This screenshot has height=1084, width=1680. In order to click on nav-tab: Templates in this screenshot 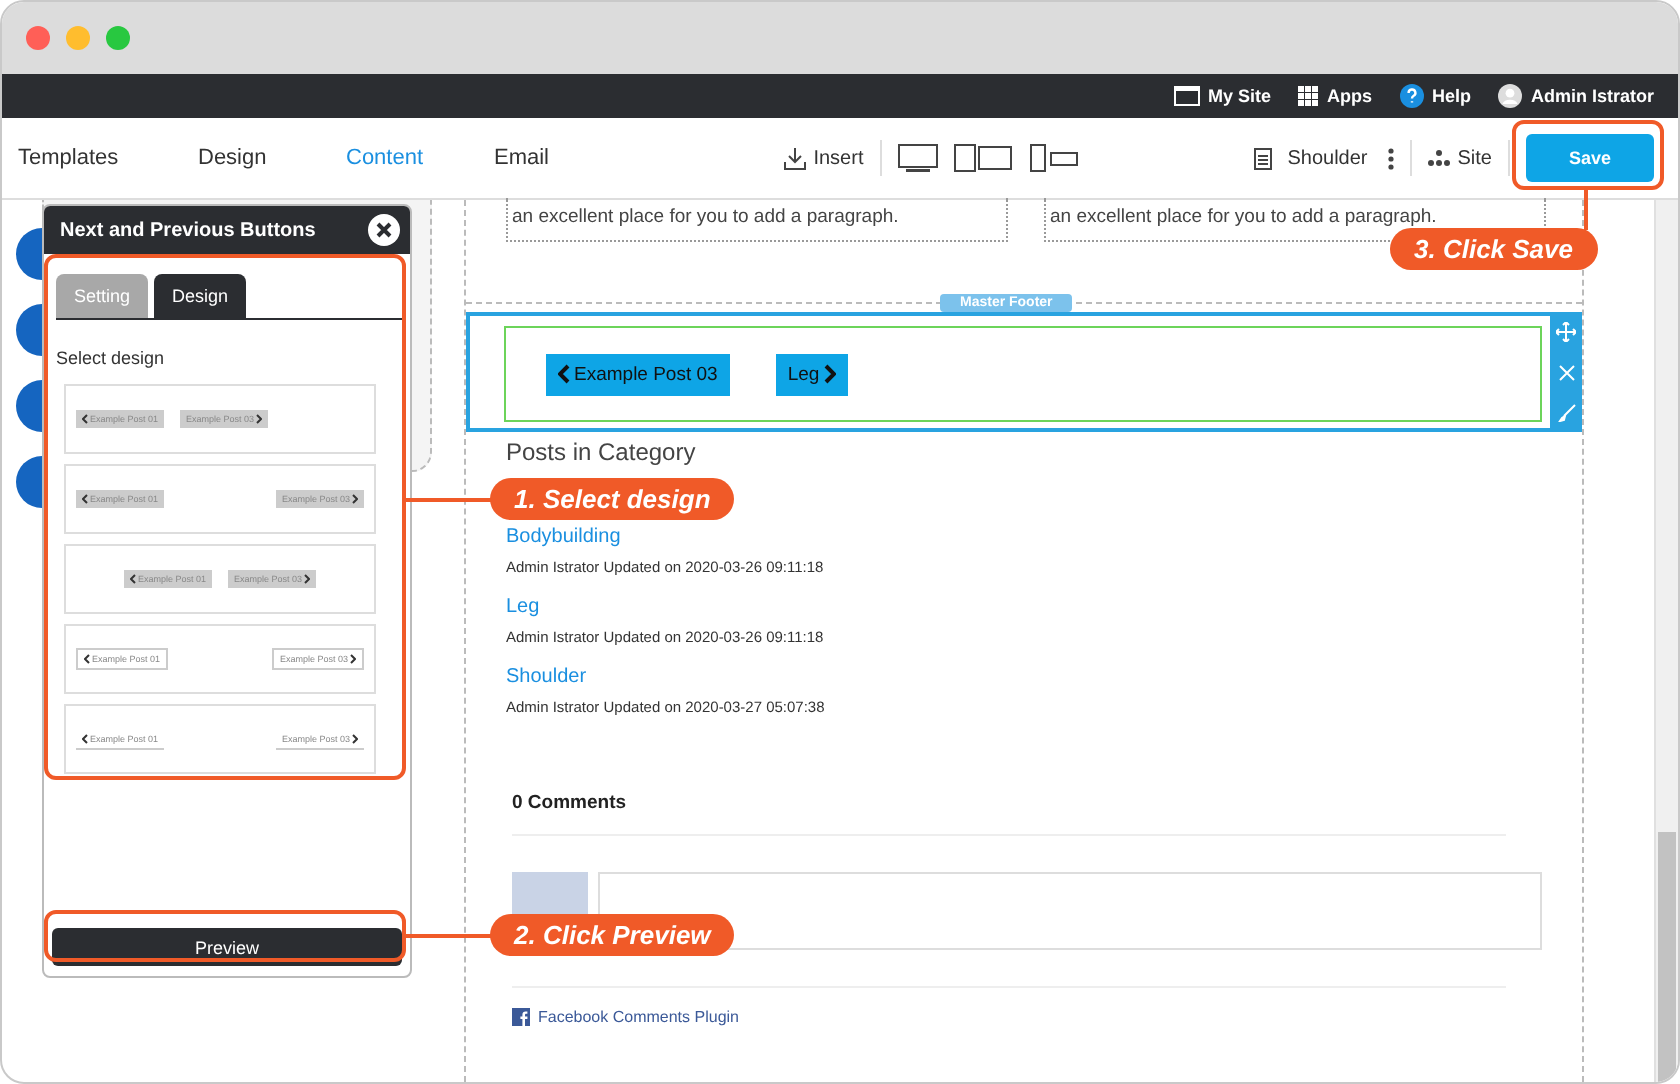, I will do `click(84, 158)`.